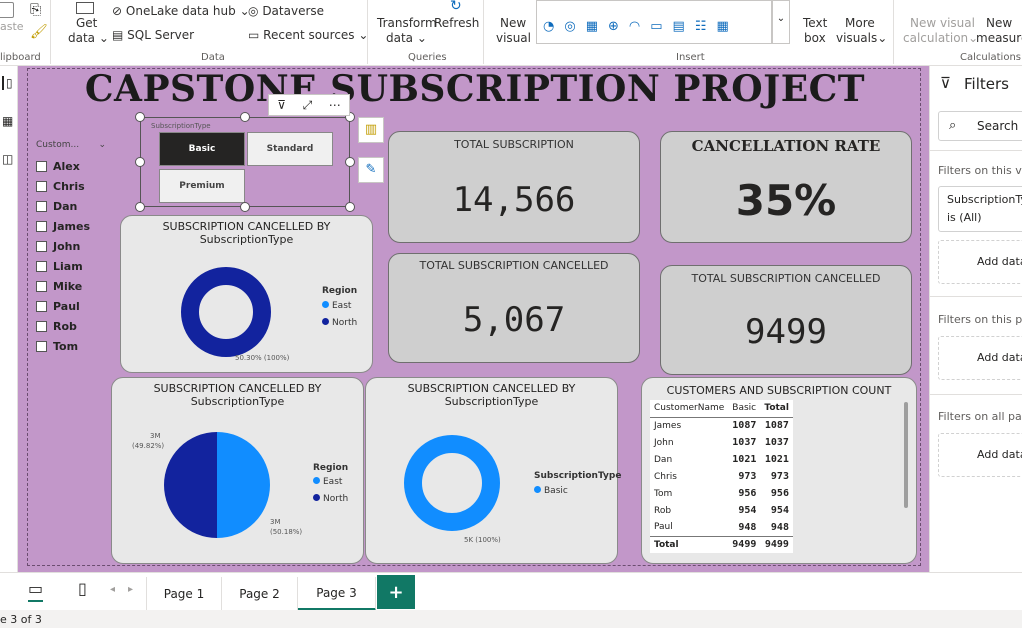 This screenshot has width=1022, height=628. Describe the element at coordinates (786, 187) in the screenshot. I see `card-cancellation-rate: CANCELLATION RATE 35%` at that location.